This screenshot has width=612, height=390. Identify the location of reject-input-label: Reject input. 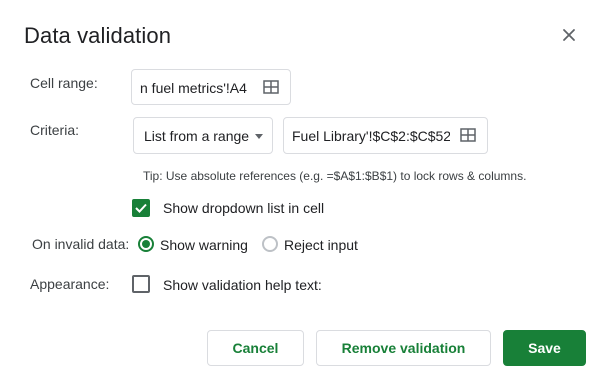
(321, 245).